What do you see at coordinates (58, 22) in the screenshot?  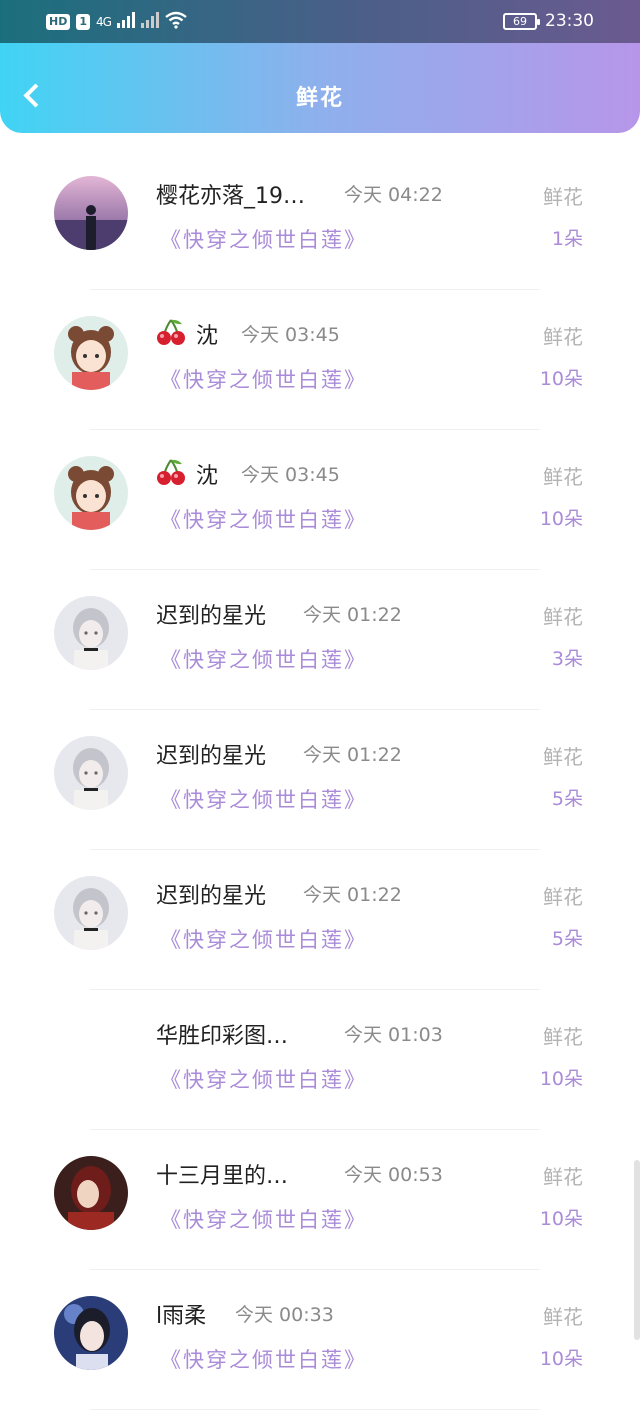 I see `hd-badge: HD` at bounding box center [58, 22].